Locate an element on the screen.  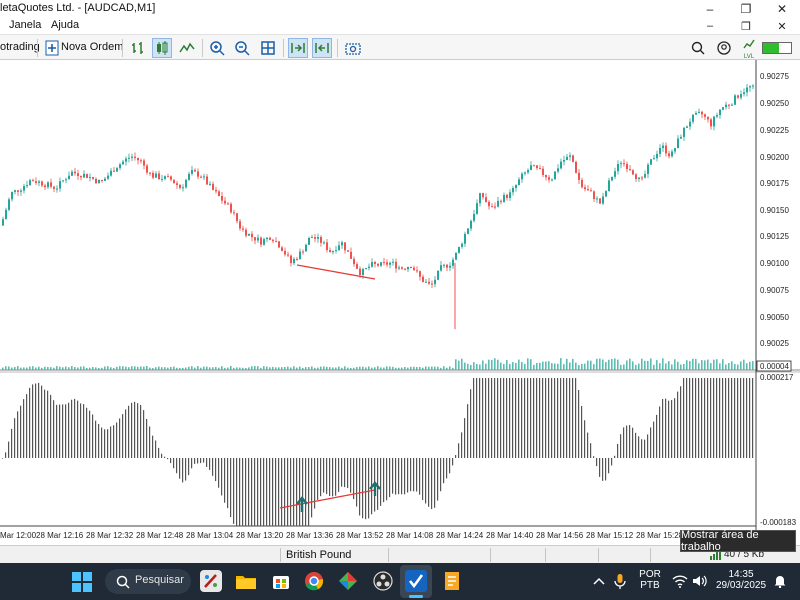
new-order-icon is located at coordinates (52, 48).